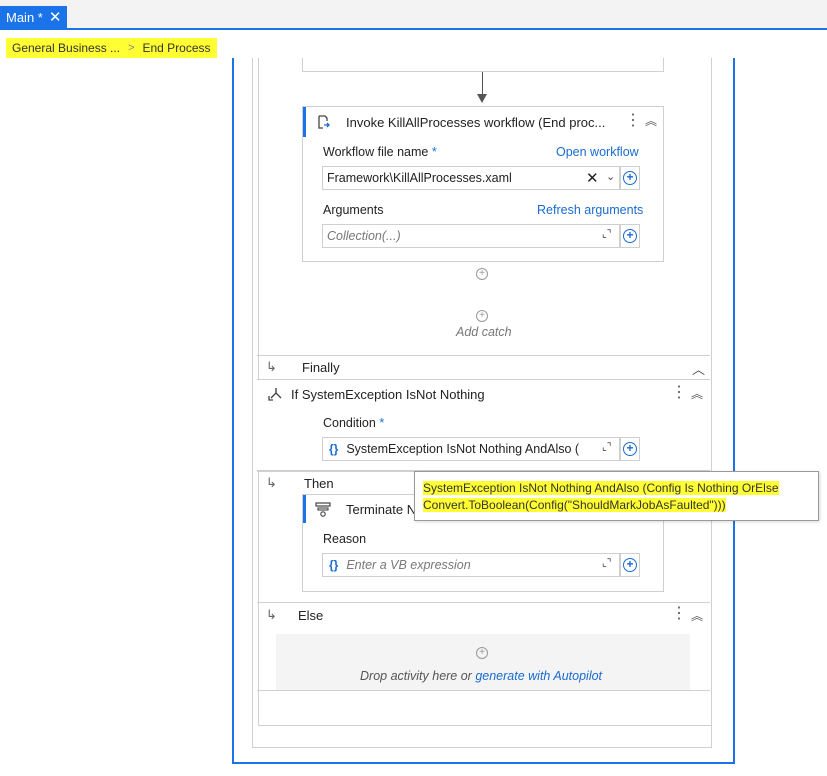  Describe the element at coordinates (463, 449) in the screenshot. I see `condition-value: SystemException IsNot Nothing AndAlso (` at that location.